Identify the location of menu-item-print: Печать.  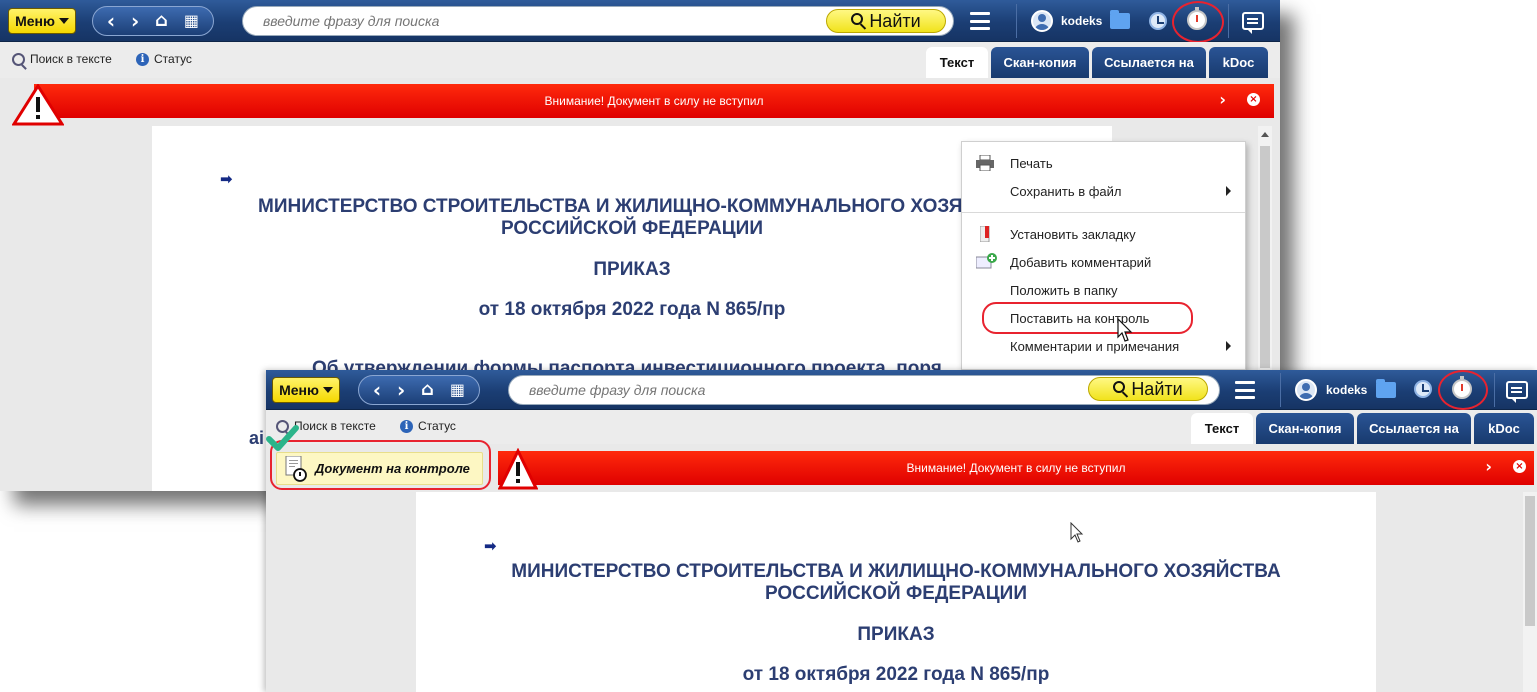
(1103, 163).